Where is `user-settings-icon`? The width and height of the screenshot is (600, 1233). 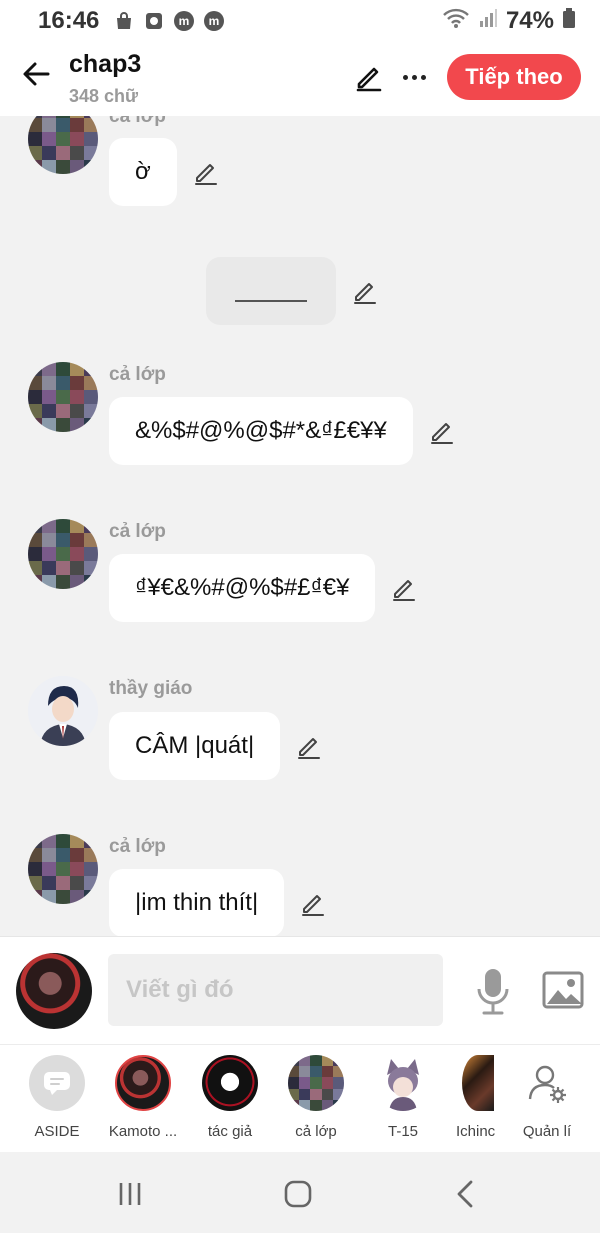
user-settings-icon is located at coordinates (547, 1084).